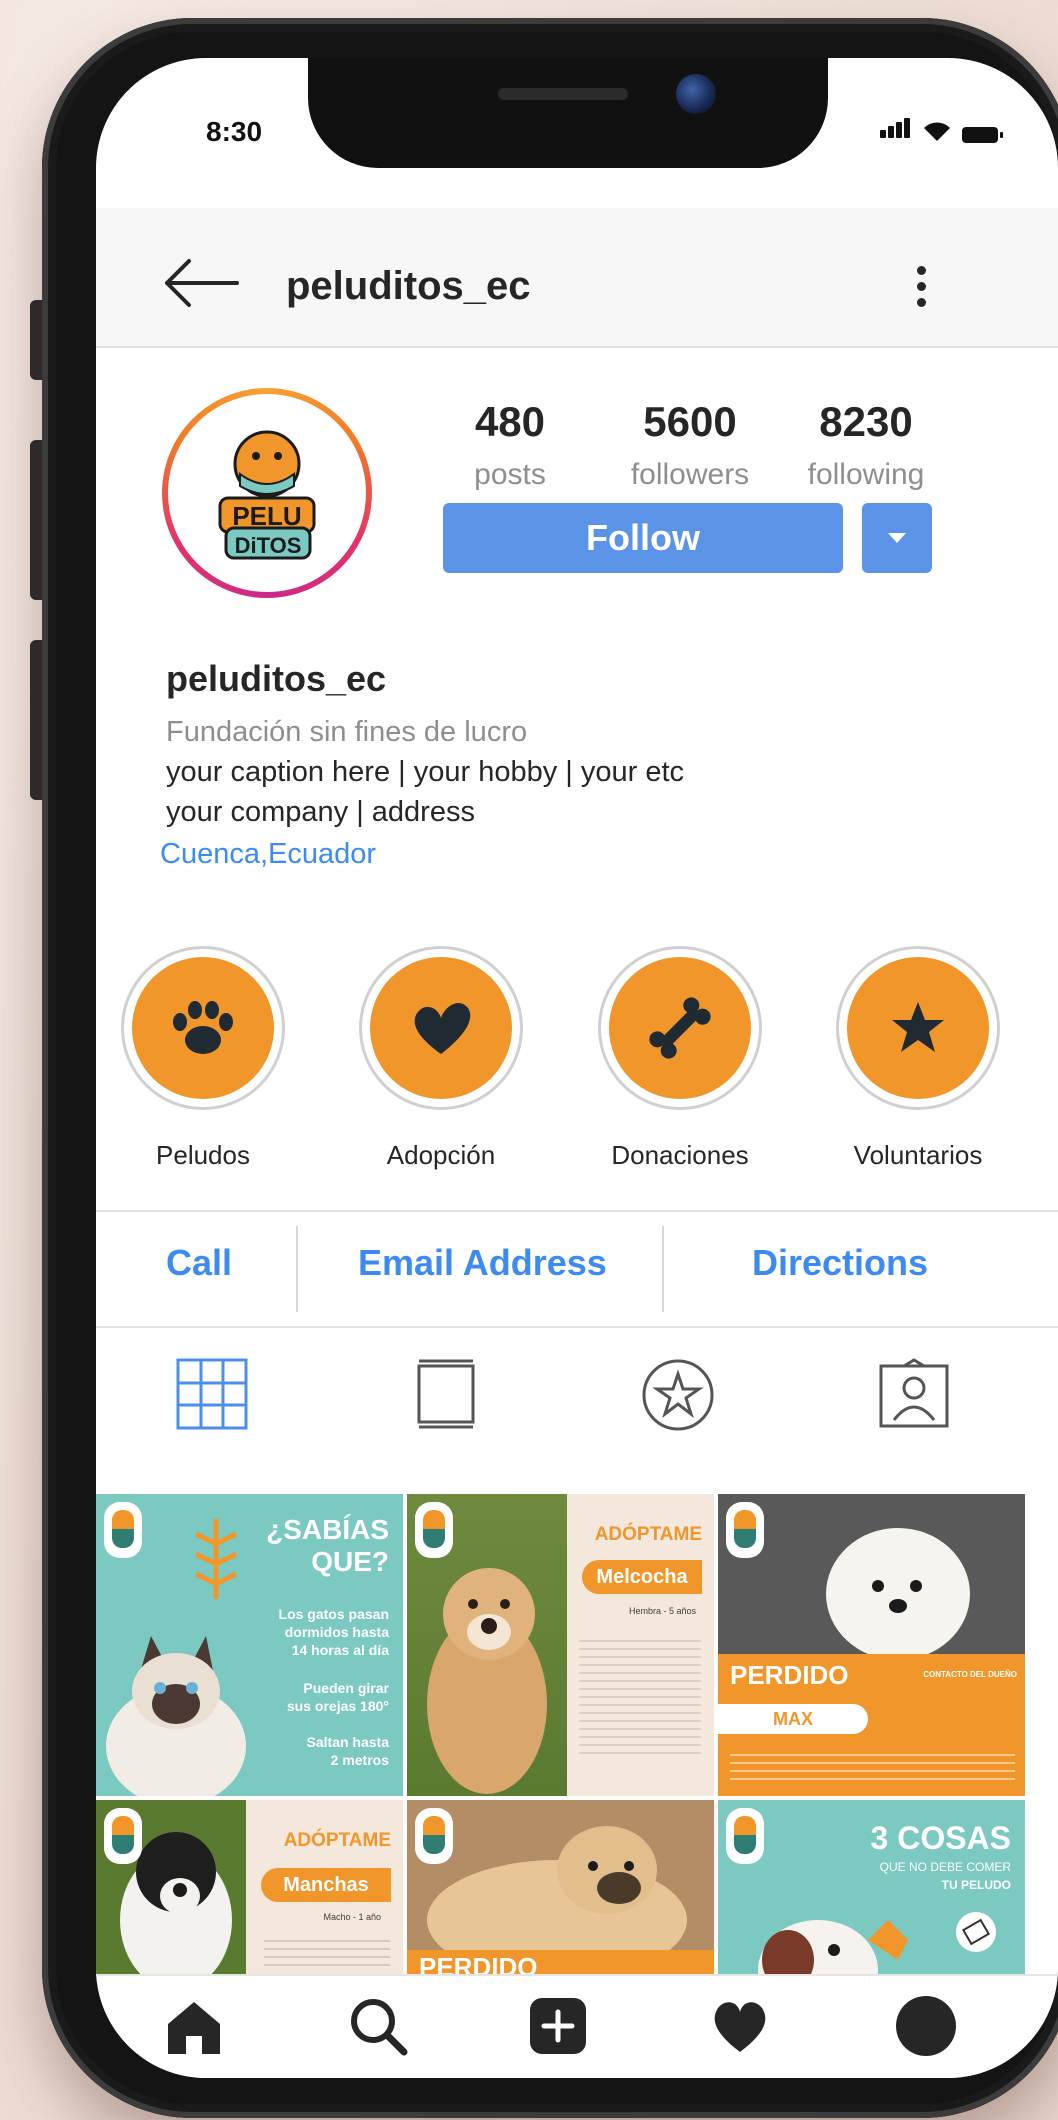 The height and width of the screenshot is (2120, 1058). I want to click on home-icon, so click(194, 2026).